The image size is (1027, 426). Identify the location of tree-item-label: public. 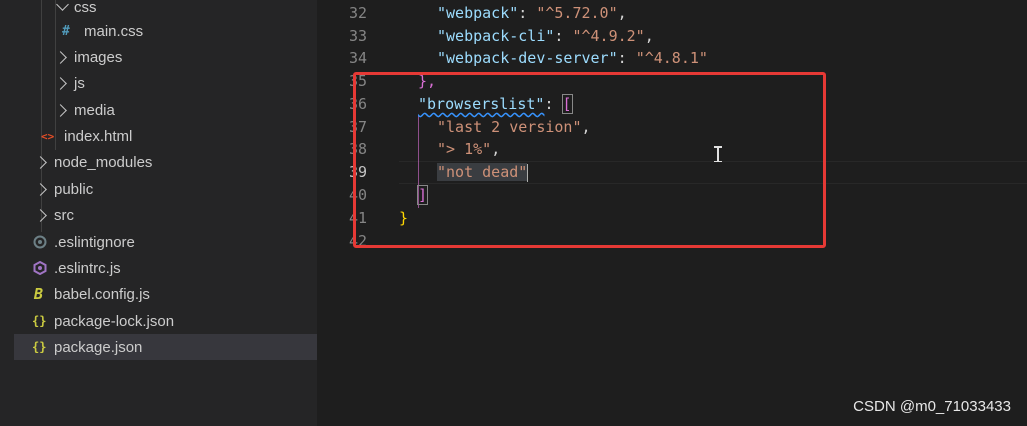
(74, 189).